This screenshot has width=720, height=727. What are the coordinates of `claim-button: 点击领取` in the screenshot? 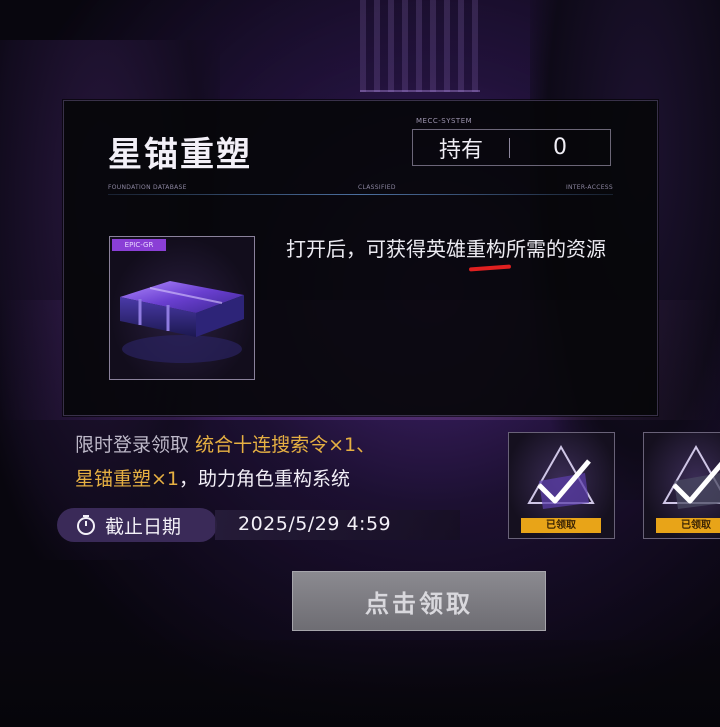 It's located at (419, 601).